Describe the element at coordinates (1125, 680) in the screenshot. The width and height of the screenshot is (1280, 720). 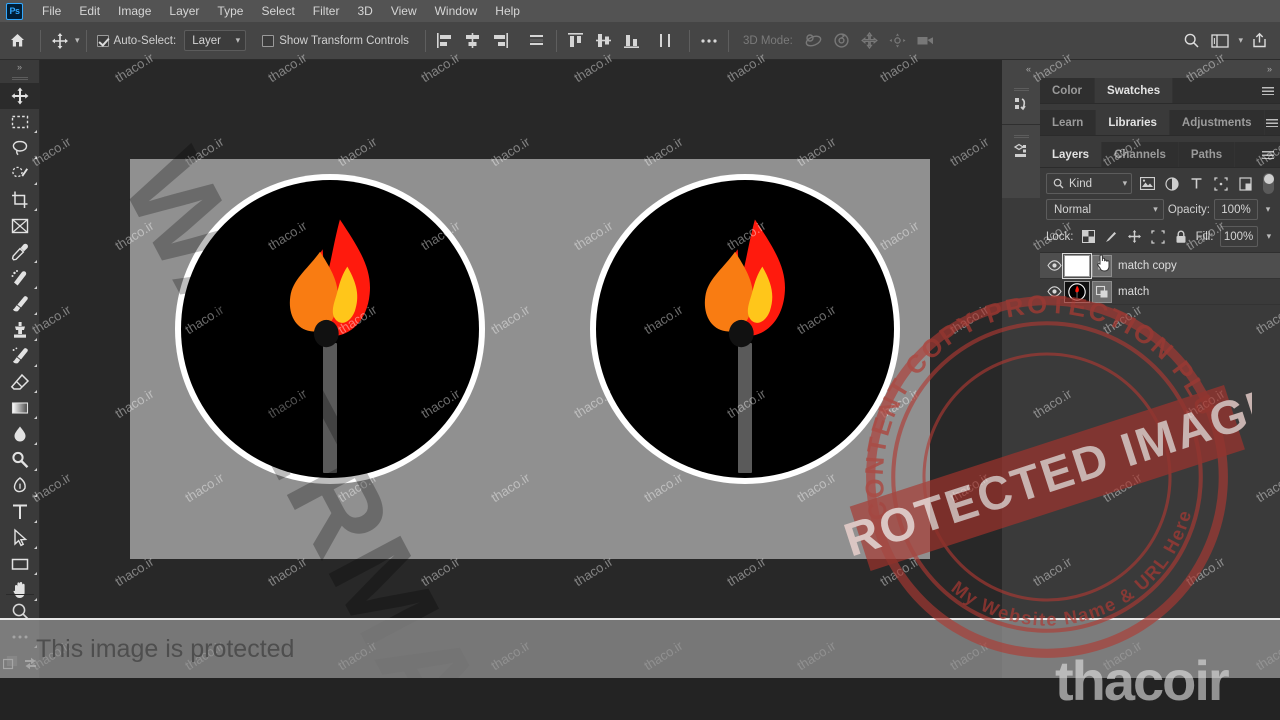
I see `watermark-logo-text: thaco` at that location.